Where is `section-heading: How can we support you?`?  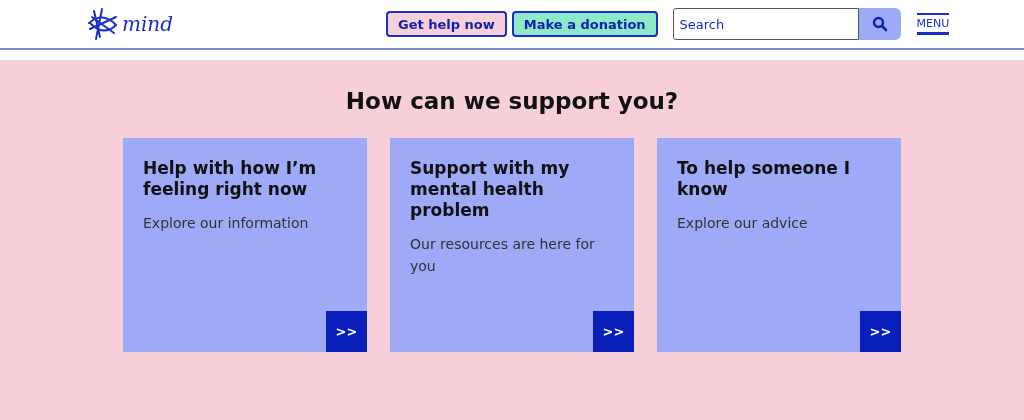 section-heading: How can we support you? is located at coordinates (512, 101).